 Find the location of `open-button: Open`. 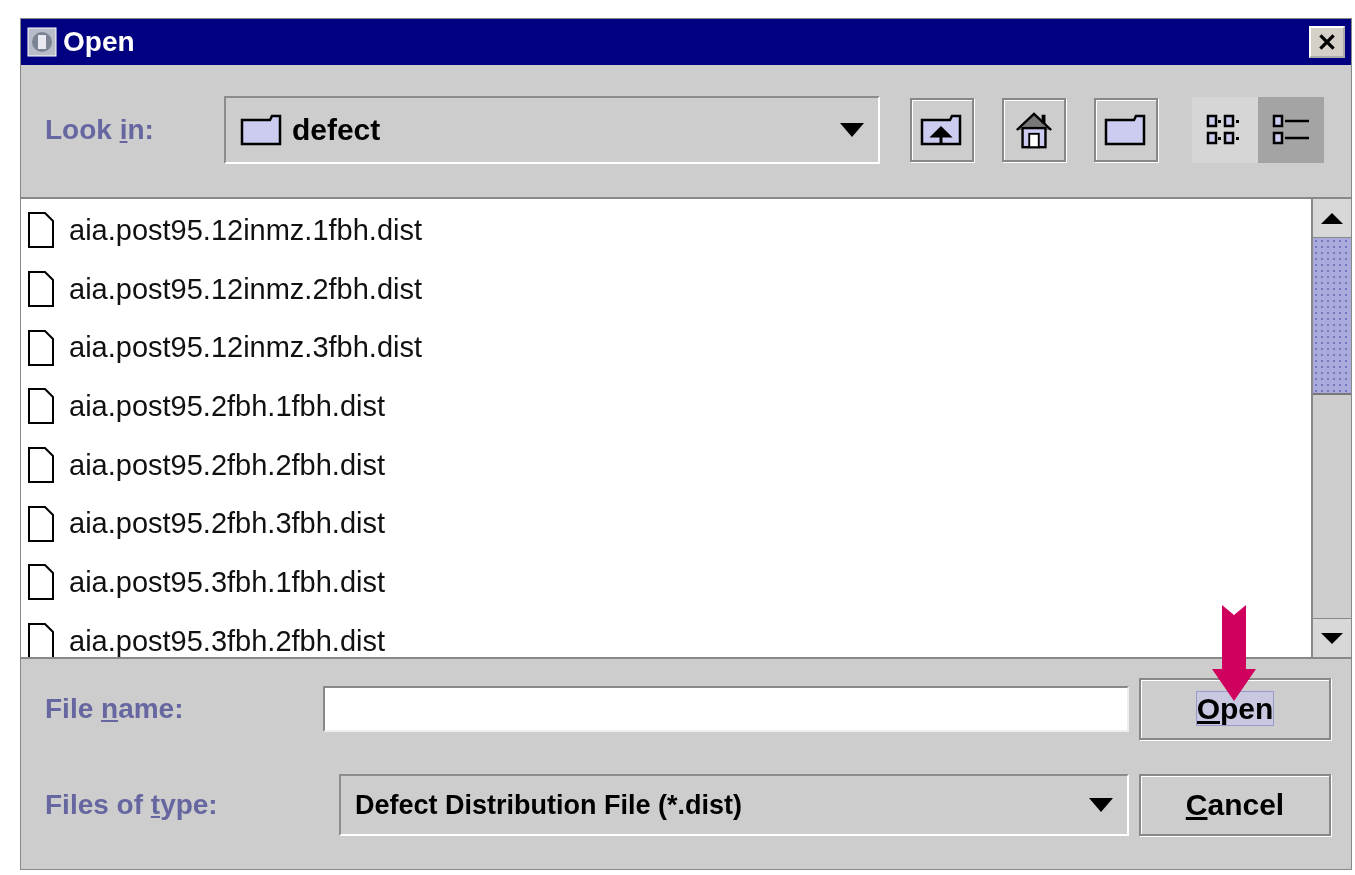

open-button: Open is located at coordinates (1235, 709).